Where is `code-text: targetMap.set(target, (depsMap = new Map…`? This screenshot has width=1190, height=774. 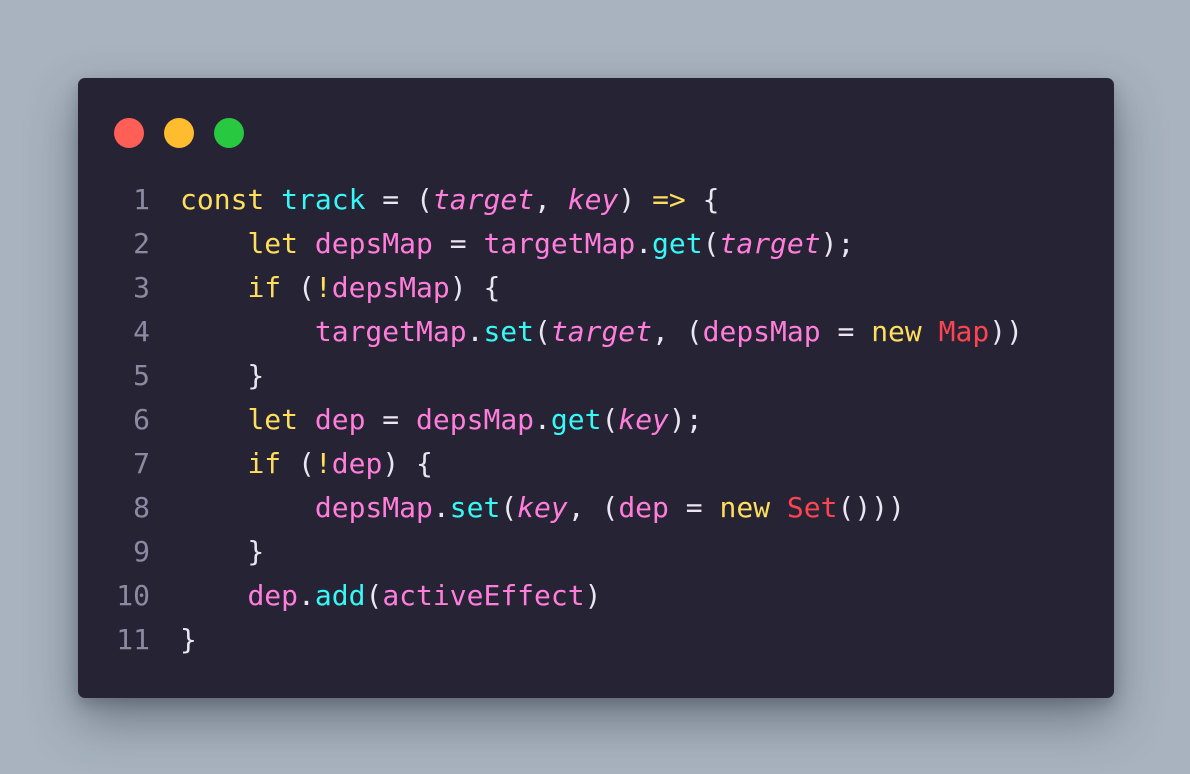
code-text: targetMap.set(target, (depsMap = new Map… is located at coordinates (601, 332).